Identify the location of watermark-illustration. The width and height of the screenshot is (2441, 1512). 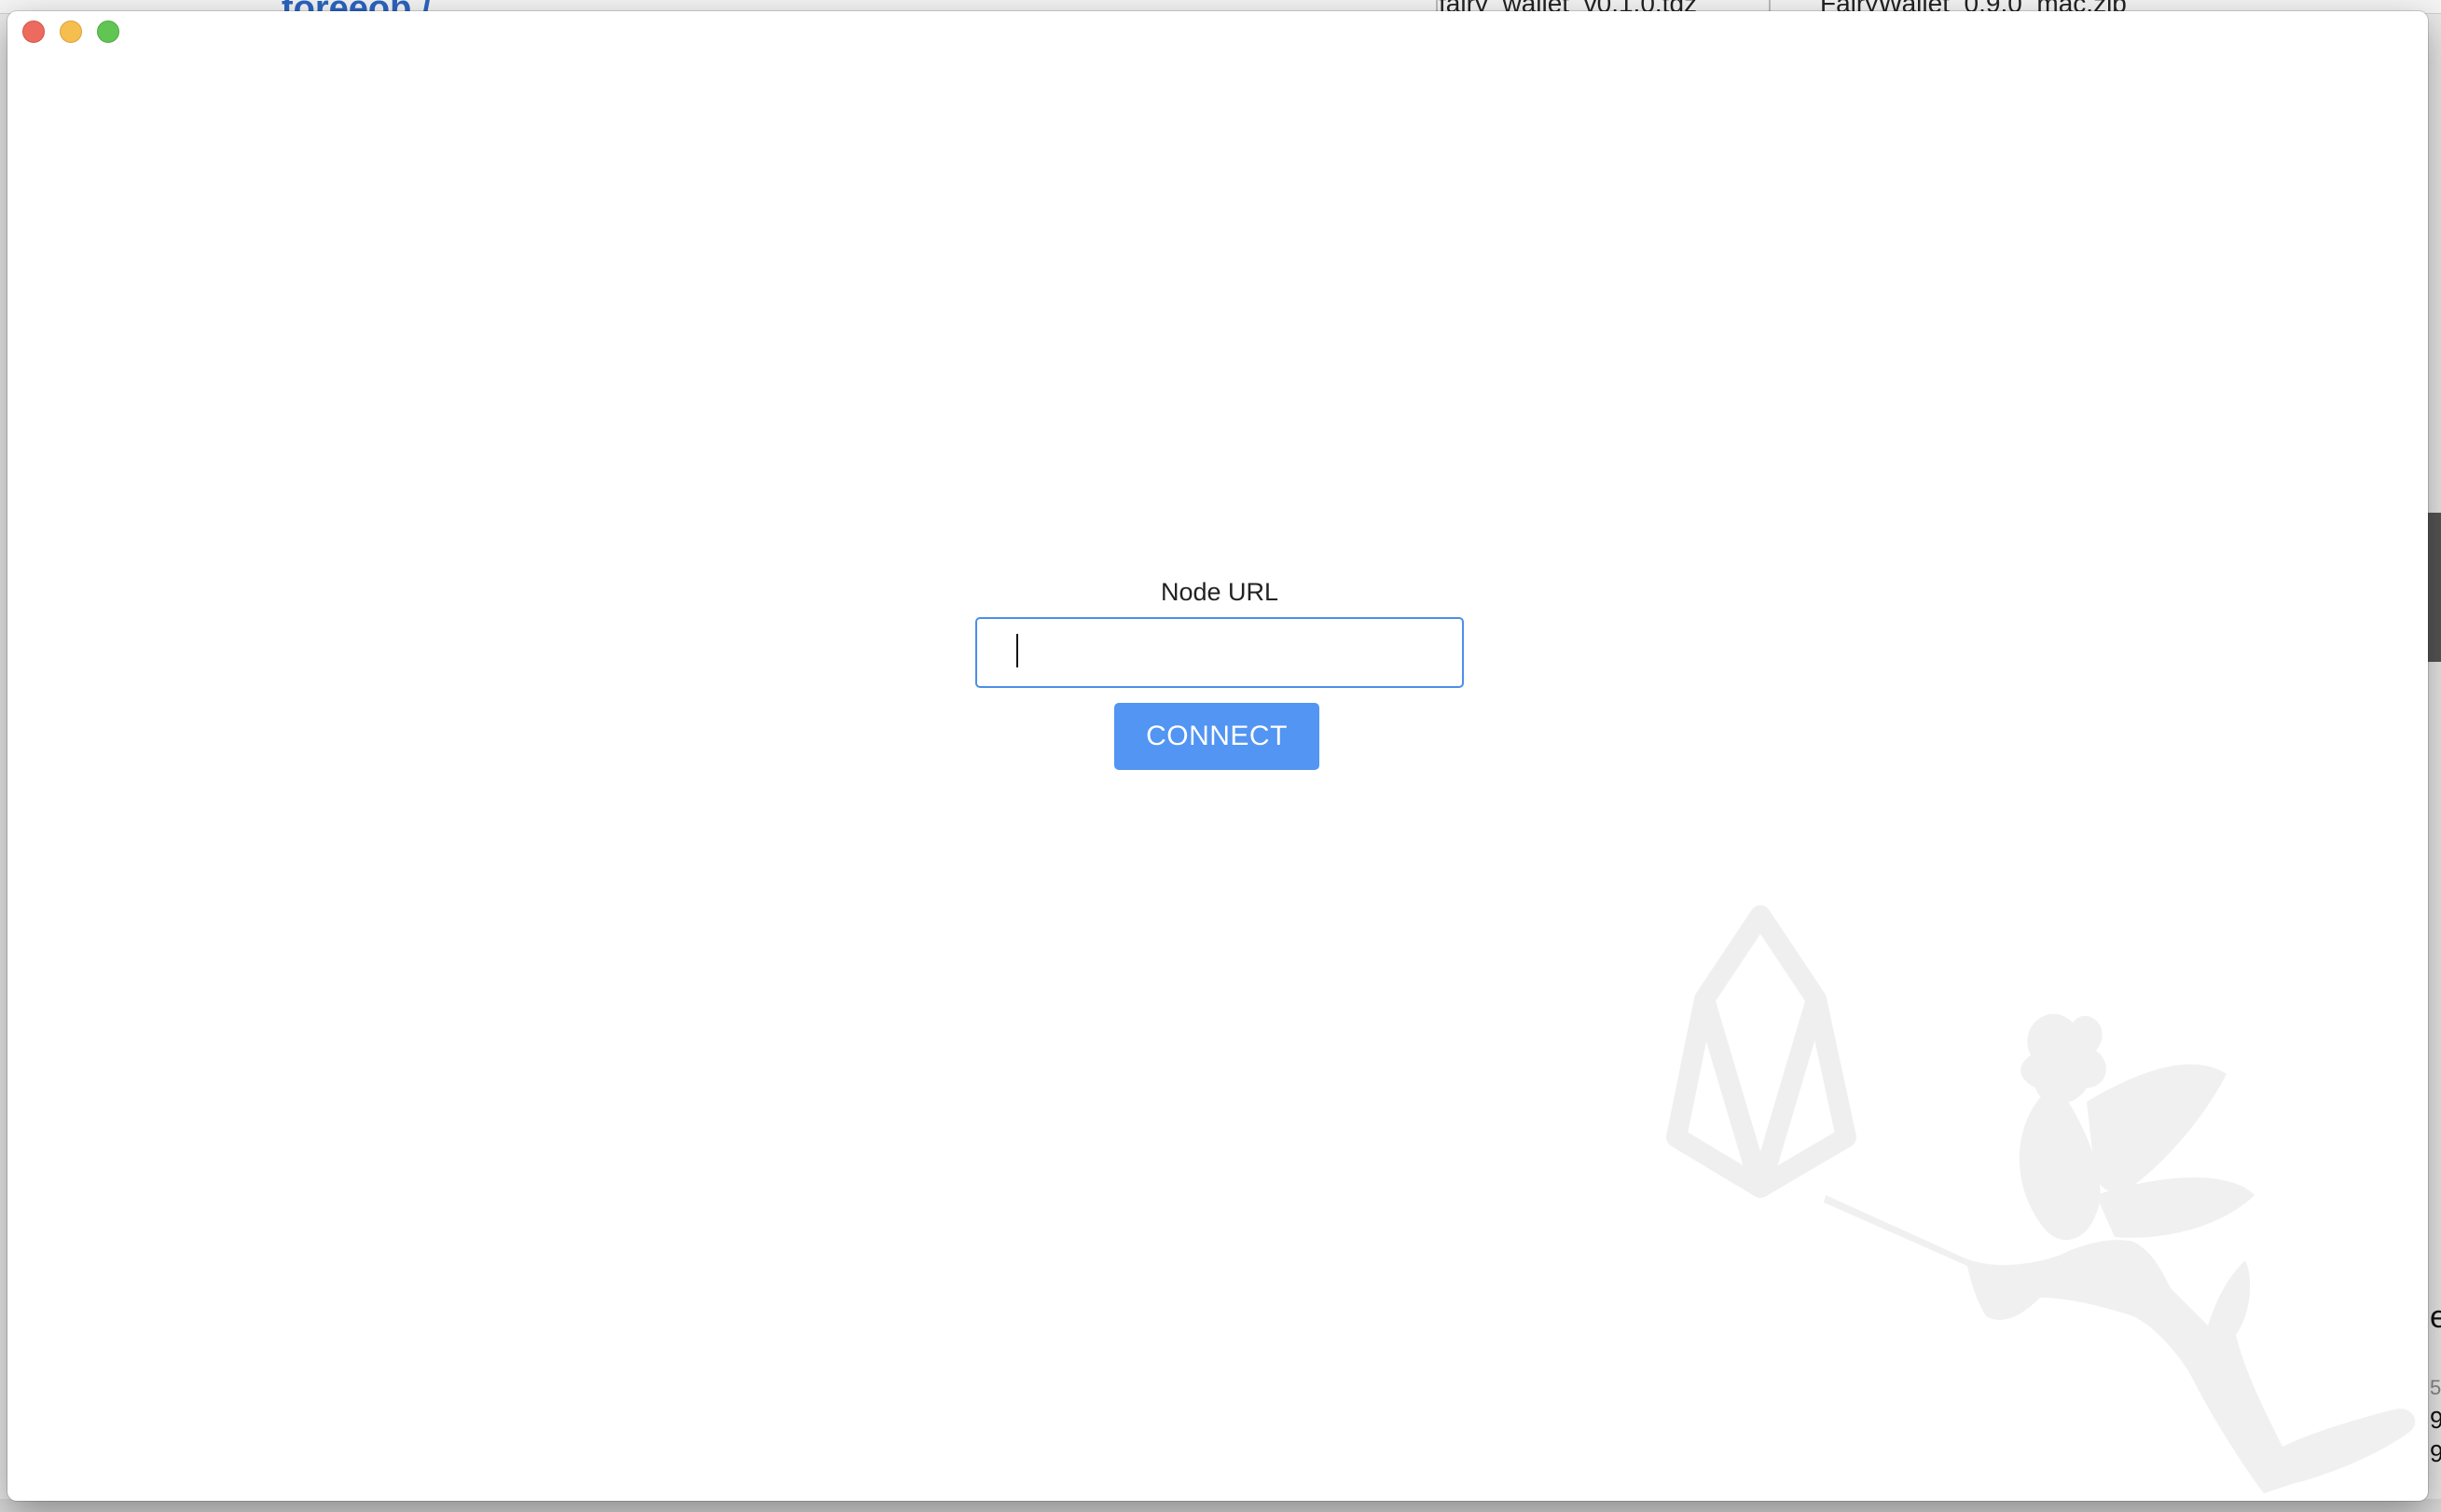
(2041, 1199).